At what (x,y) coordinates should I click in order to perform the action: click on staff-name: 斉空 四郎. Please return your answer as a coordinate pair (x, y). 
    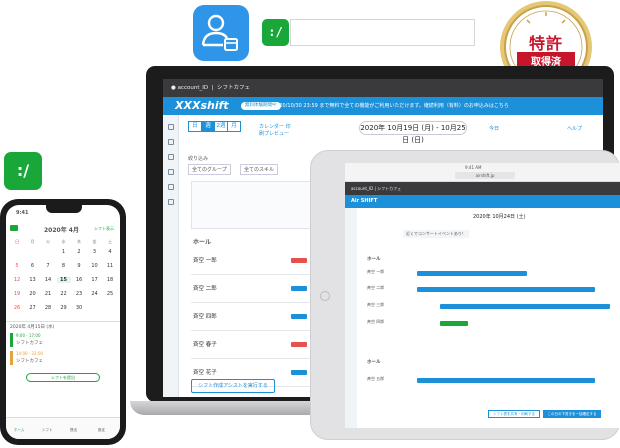
    Looking at the image, I should click on (205, 316).